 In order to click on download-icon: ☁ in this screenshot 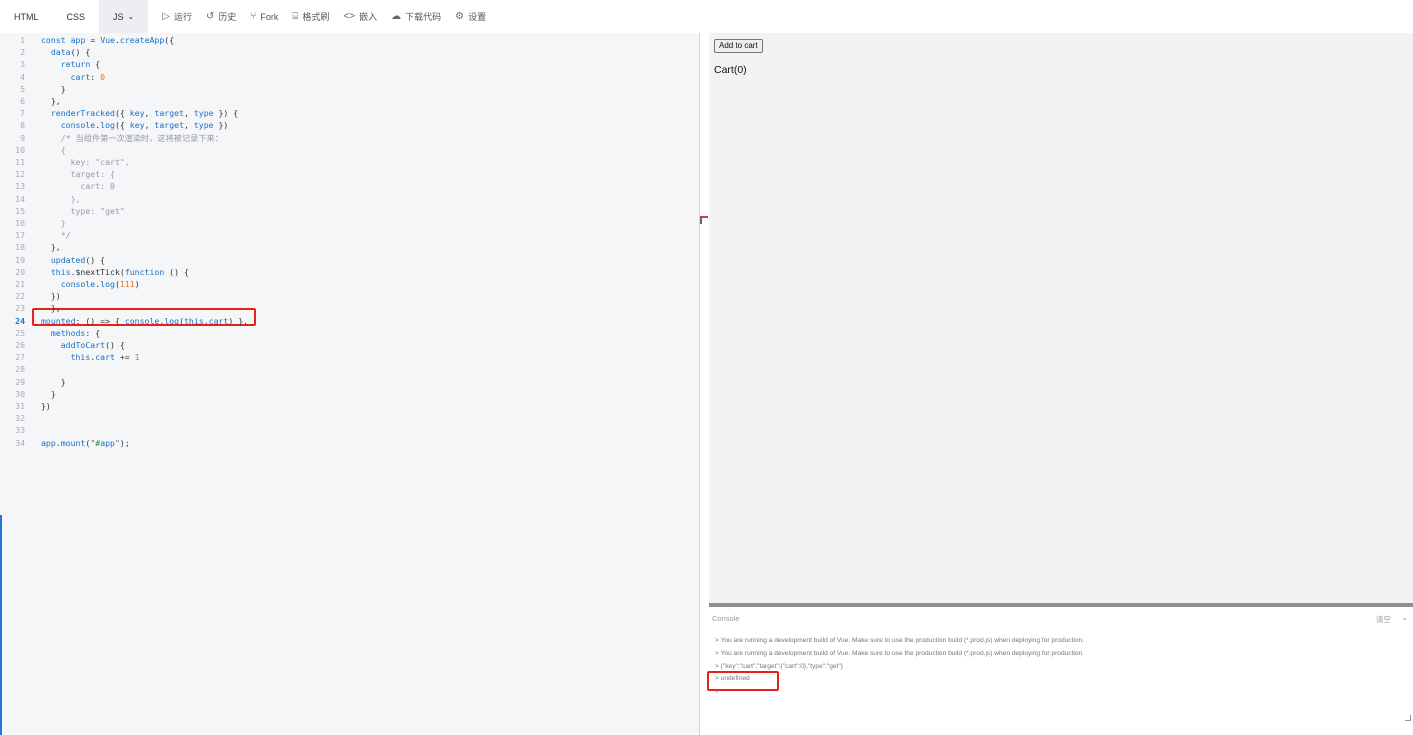, I will do `click(396, 16)`.